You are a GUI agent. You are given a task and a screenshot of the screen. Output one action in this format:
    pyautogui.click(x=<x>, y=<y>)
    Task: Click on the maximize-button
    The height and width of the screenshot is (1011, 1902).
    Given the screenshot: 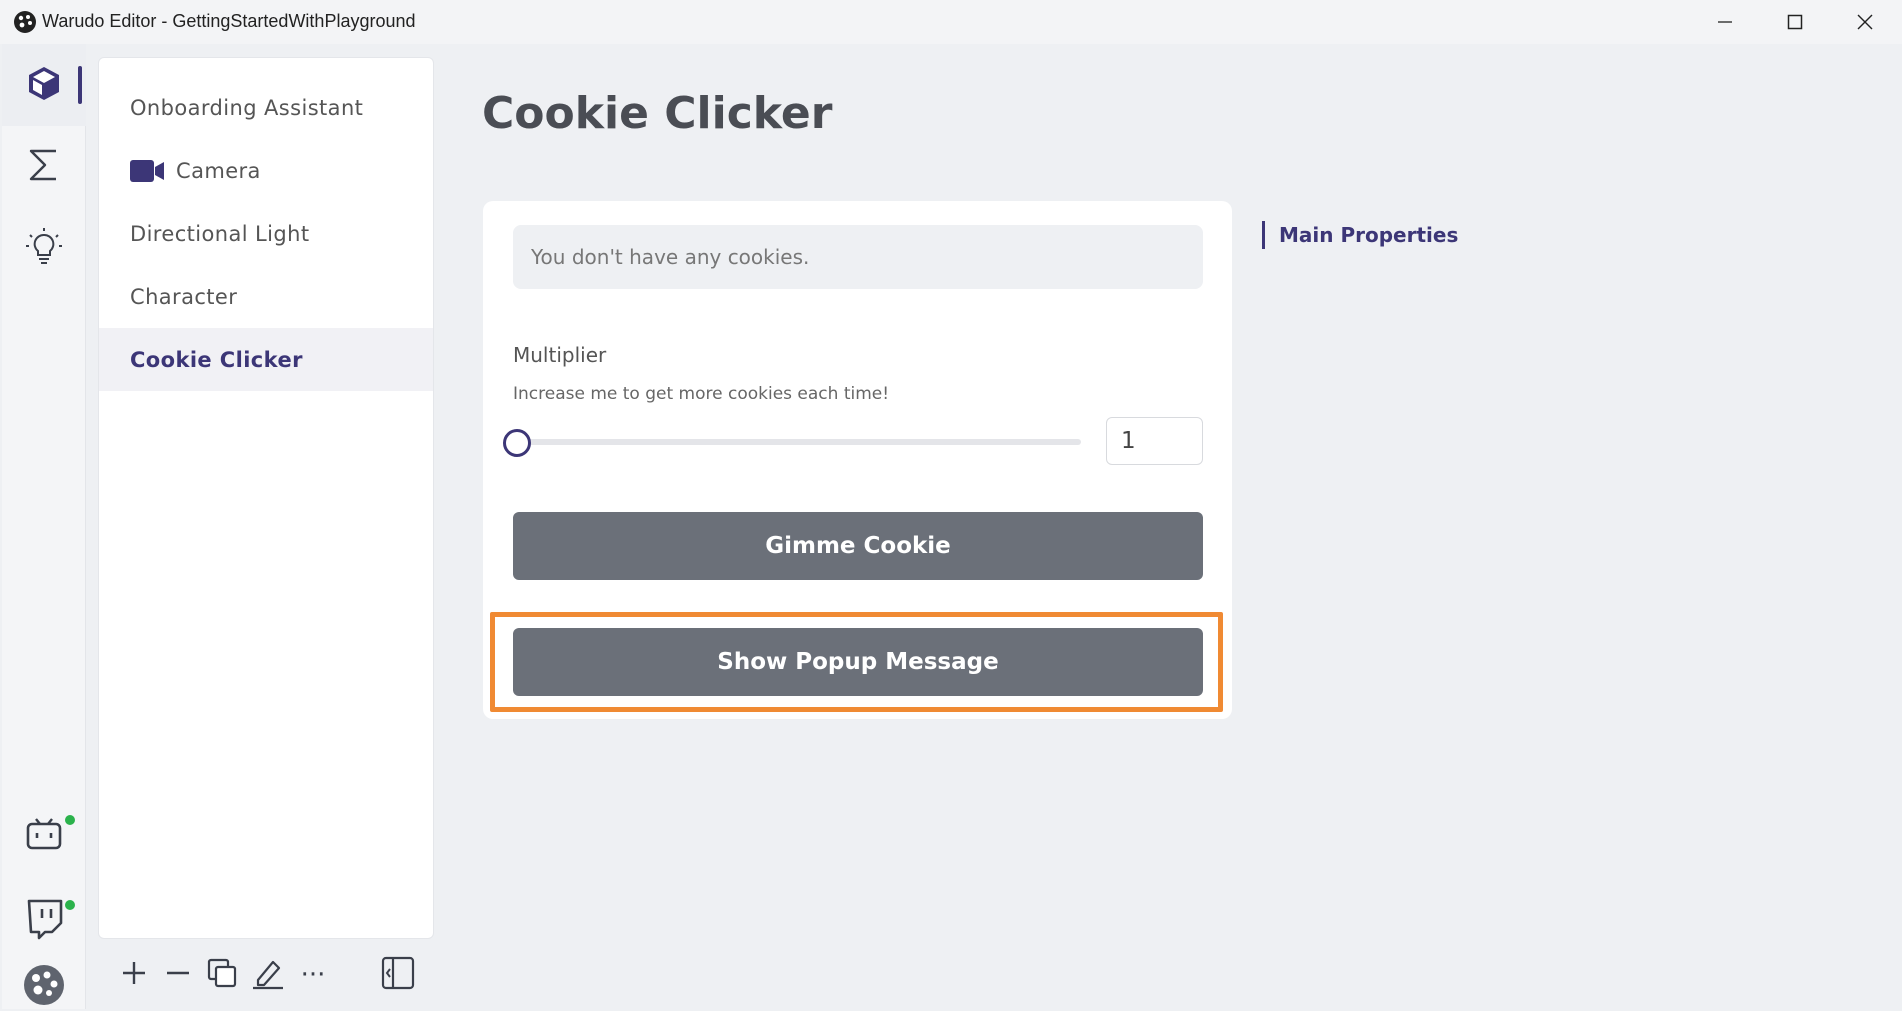 What is the action you would take?
    pyautogui.click(x=1795, y=22)
    